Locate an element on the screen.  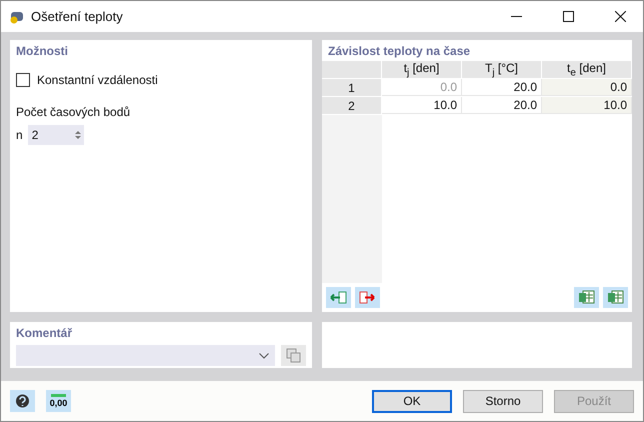
checkbox-label: Konstantní vzdálenosti is located at coordinates (97, 80).